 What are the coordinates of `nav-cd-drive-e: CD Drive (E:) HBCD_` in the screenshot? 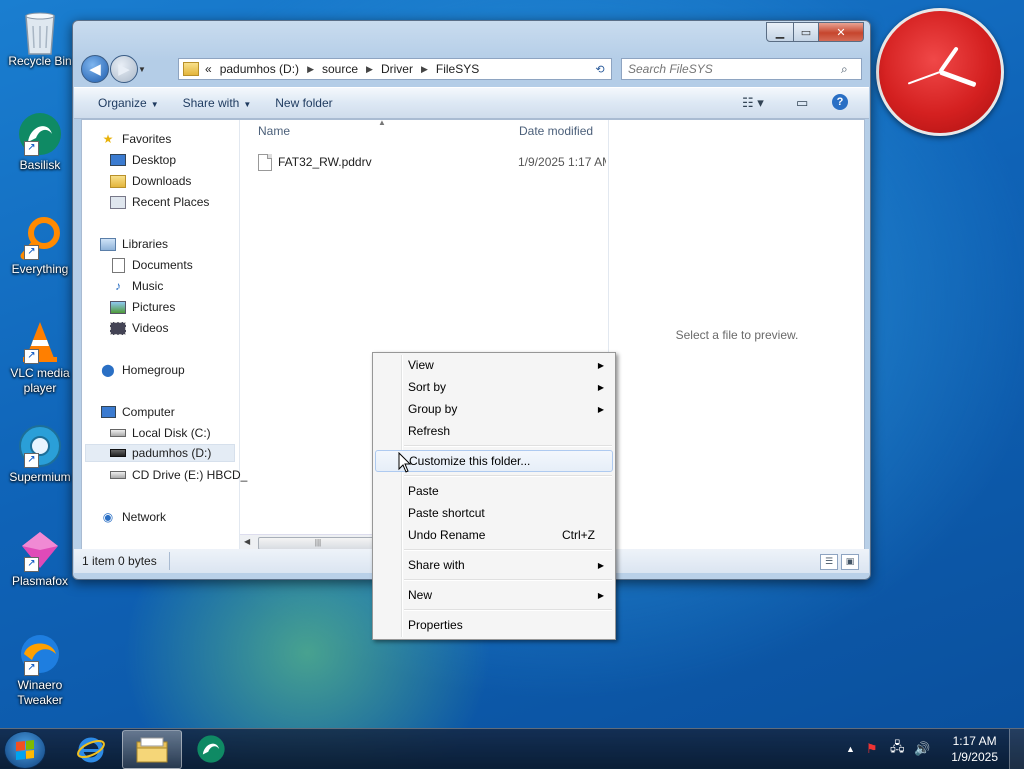 It's located at (178, 475).